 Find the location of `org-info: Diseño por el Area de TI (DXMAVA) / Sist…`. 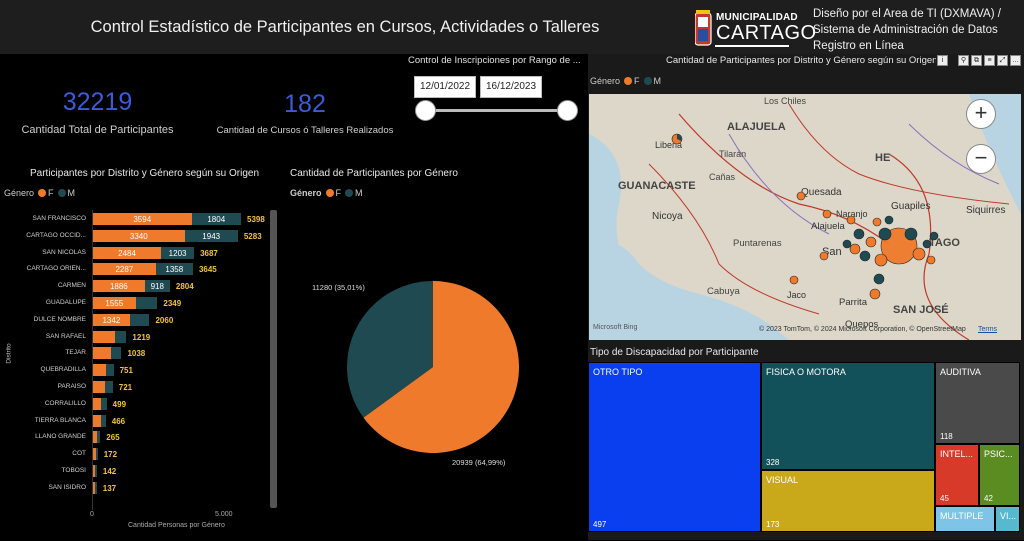

org-info: Diseño por el Area de TI (DXMAVA) / Sist… is located at coordinates (907, 30).